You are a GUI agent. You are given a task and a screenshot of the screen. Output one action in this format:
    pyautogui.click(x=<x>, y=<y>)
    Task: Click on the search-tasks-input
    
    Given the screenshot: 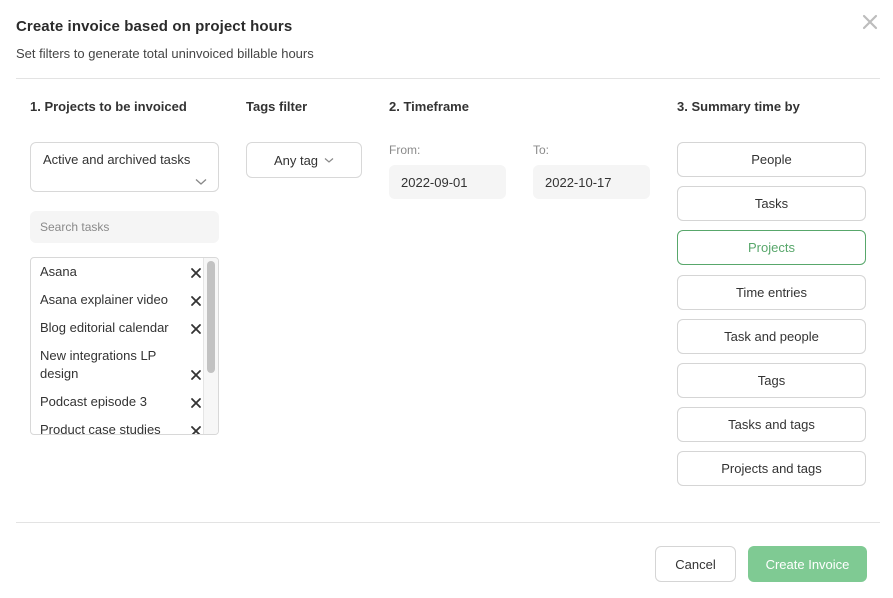 What is the action you would take?
    pyautogui.click(x=124, y=227)
    